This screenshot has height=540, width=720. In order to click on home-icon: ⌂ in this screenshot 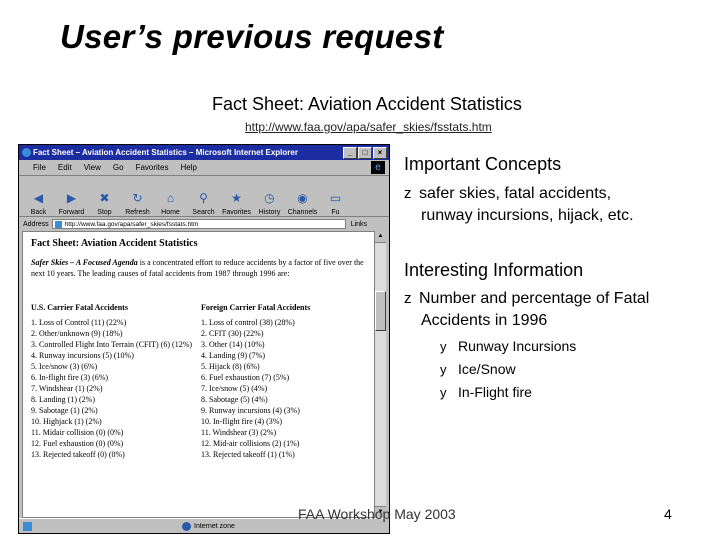, I will do `click(170, 198)`.